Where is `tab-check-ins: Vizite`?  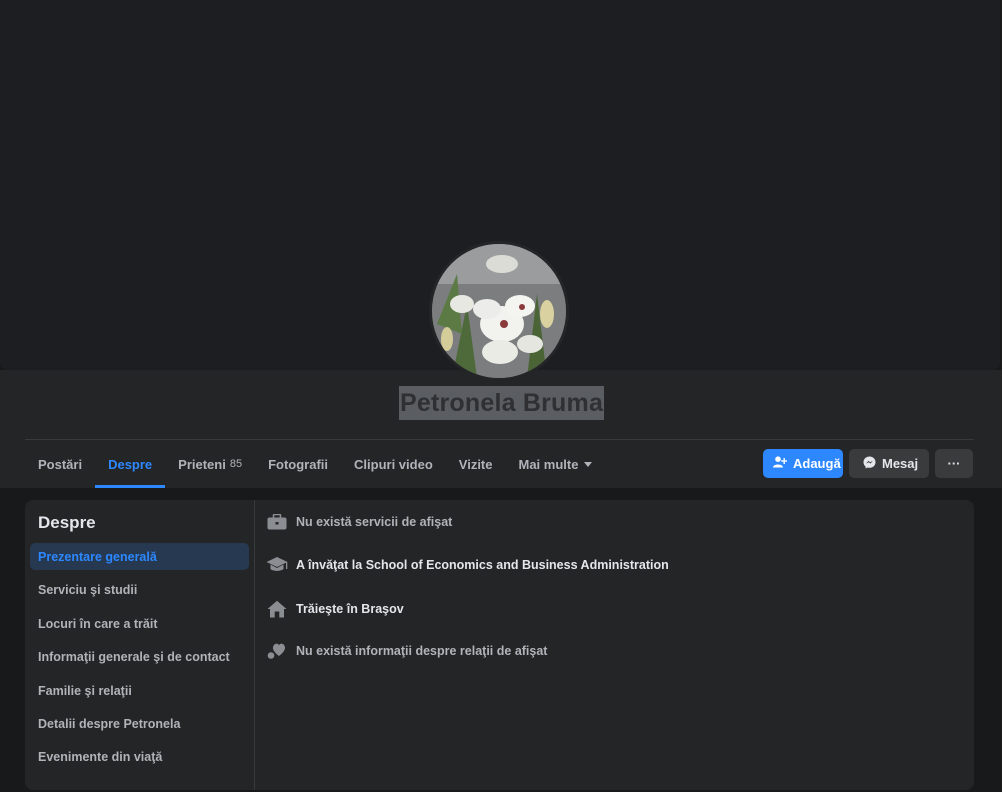
tab-check-ins: Vizite is located at coordinates (476, 464).